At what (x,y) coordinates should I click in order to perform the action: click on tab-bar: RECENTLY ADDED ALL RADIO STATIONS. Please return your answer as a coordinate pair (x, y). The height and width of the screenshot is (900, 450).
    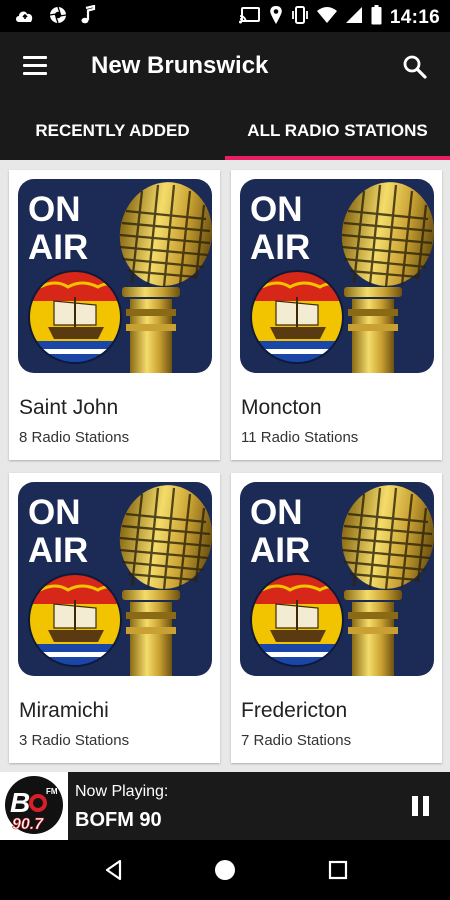
    Looking at the image, I should click on (225, 131).